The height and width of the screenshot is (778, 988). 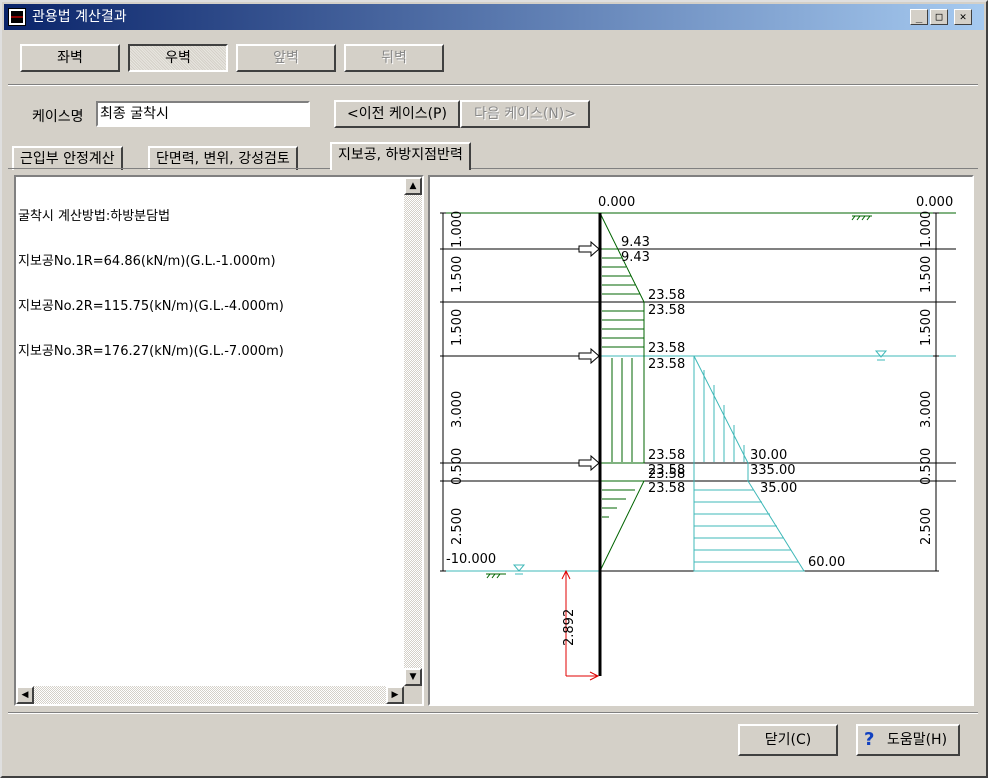 What do you see at coordinates (67, 158) in the screenshot?
I see `tab-stability: 근입부 안정계산` at bounding box center [67, 158].